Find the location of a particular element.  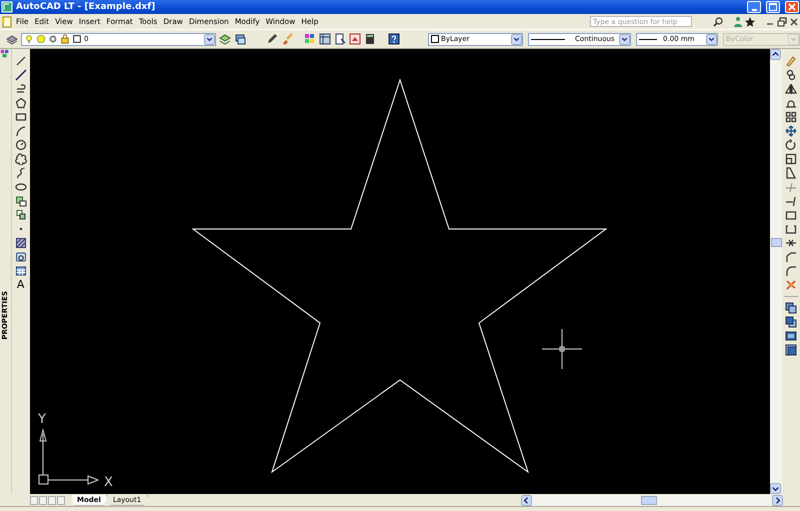

region-icon is located at coordinates (20, 257).